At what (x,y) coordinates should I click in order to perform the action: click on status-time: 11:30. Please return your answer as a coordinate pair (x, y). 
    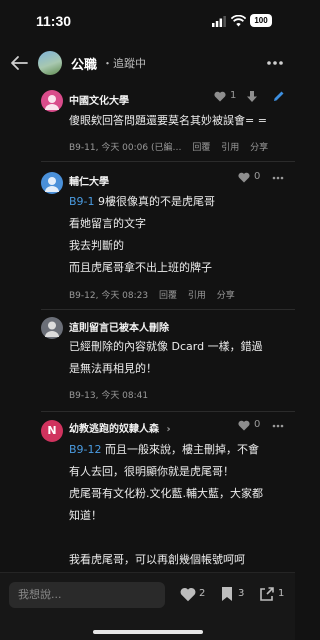
    Looking at the image, I should click on (54, 21).